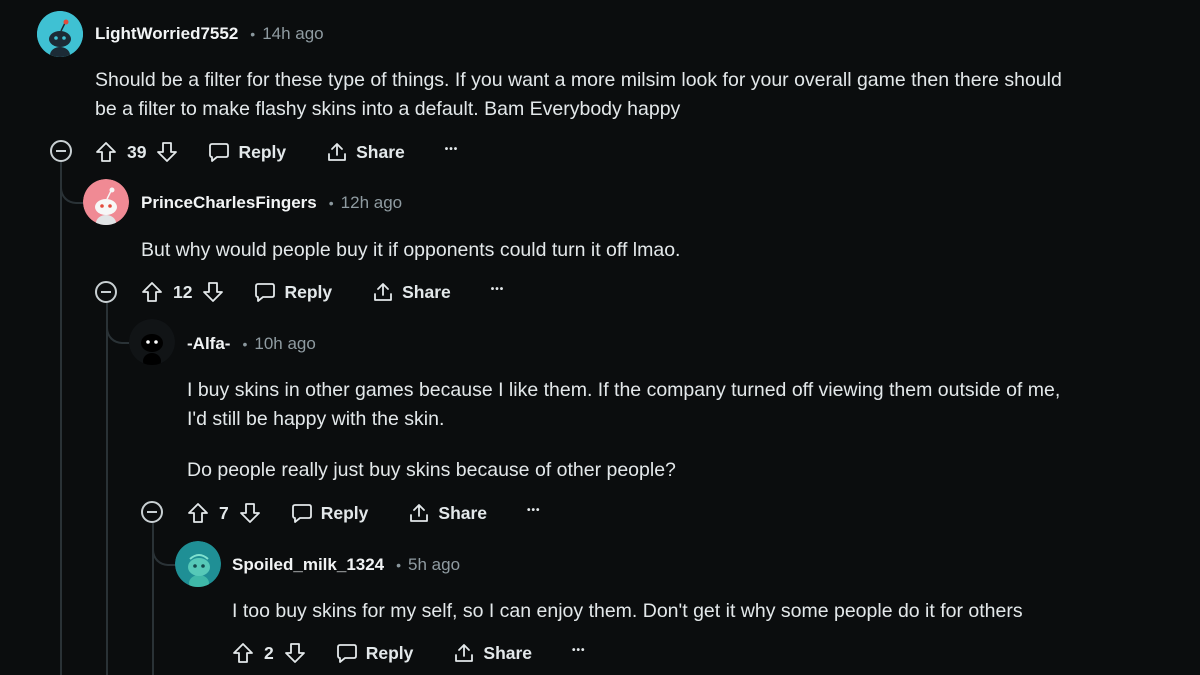  I want to click on vote-count: 39, so click(137, 151).